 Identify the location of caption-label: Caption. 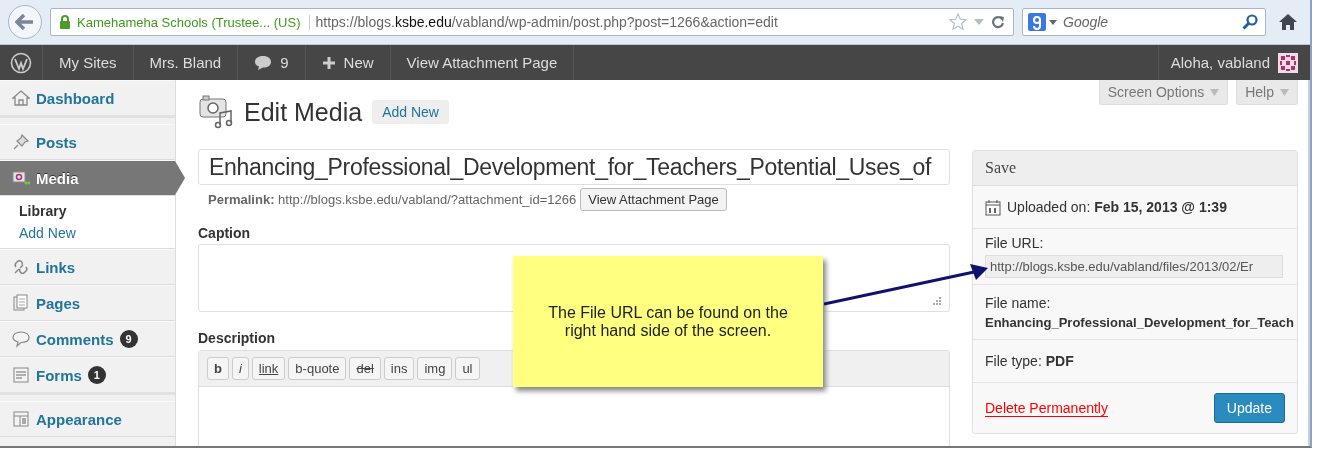
(225, 233).